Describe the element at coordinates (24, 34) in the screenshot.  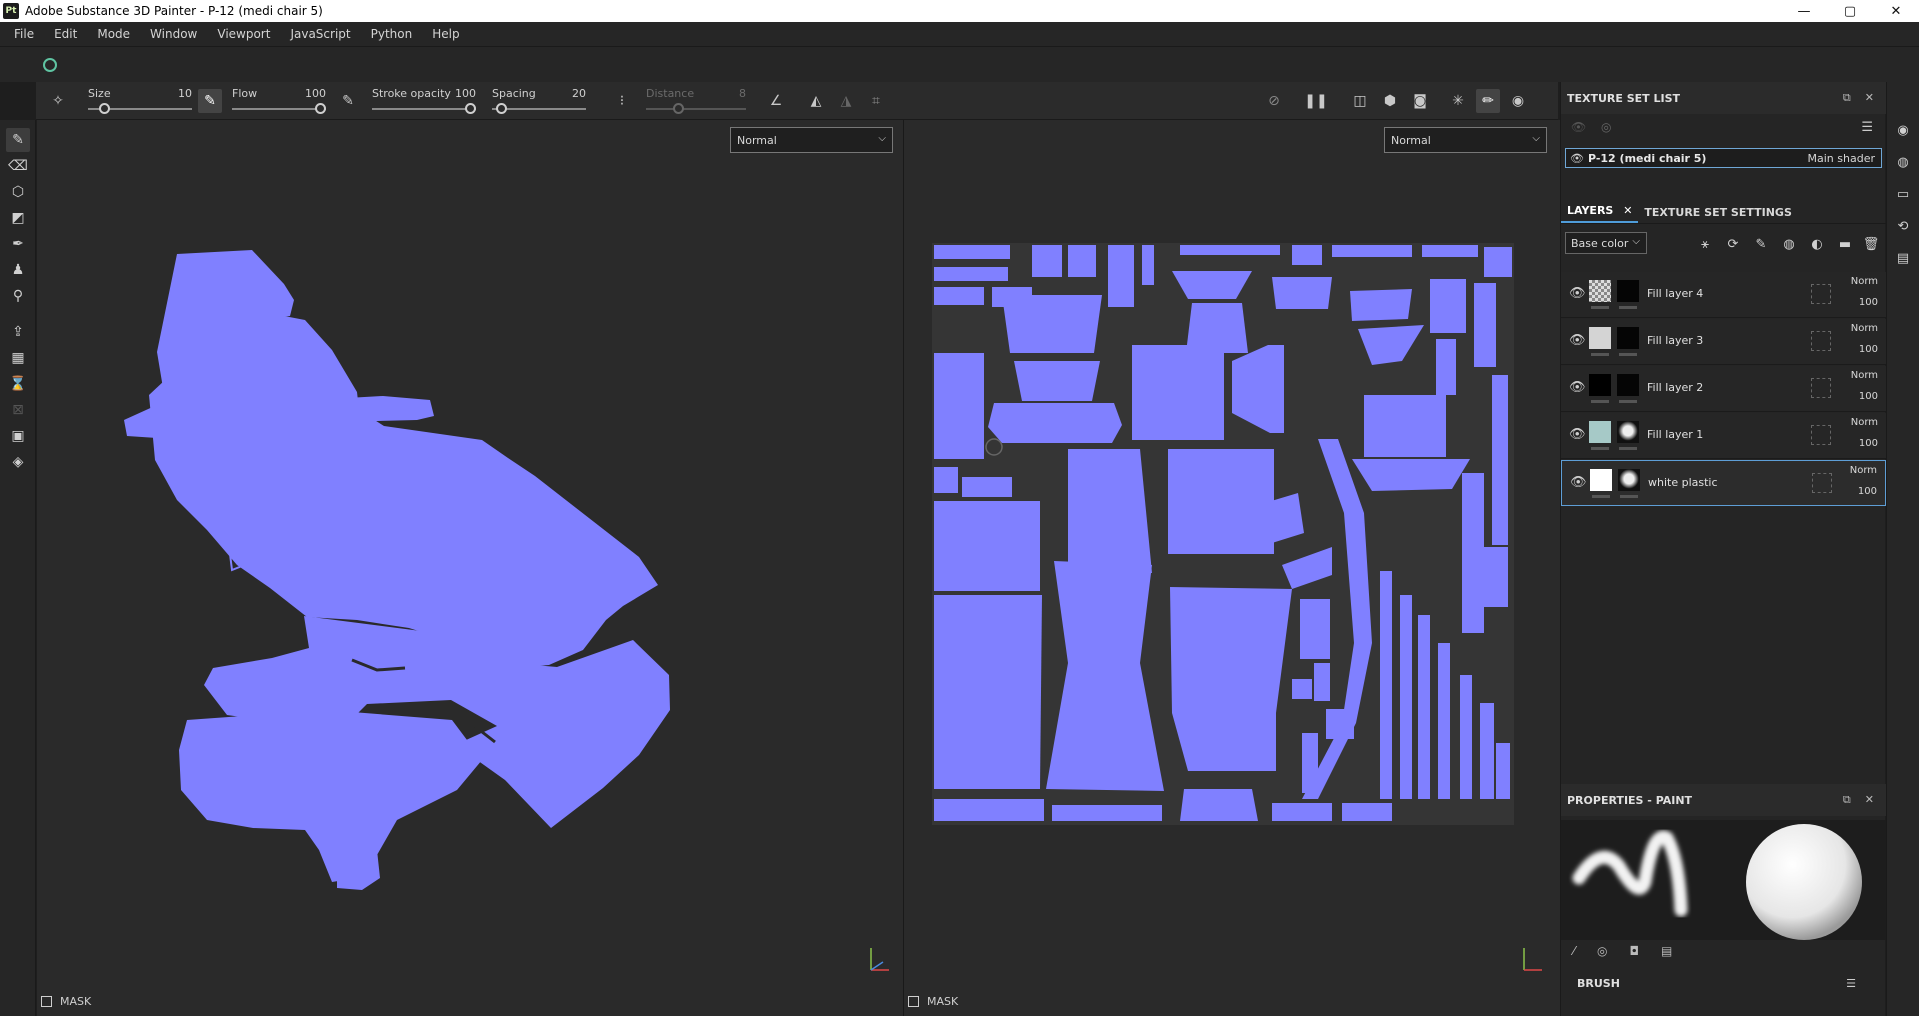
I see `menu-file: File` at that location.